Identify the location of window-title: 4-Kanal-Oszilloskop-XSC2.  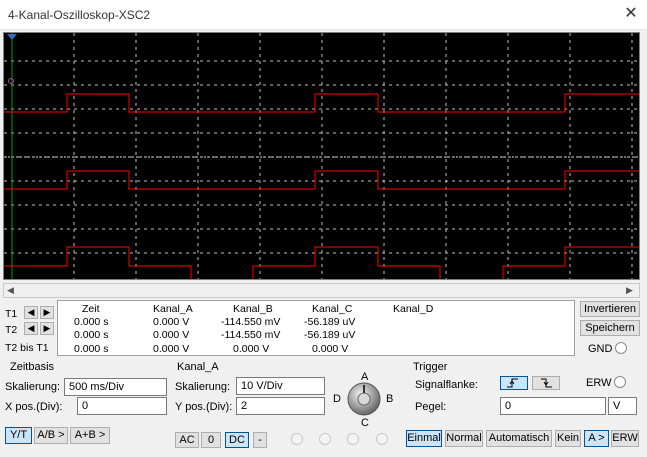
(79, 15).